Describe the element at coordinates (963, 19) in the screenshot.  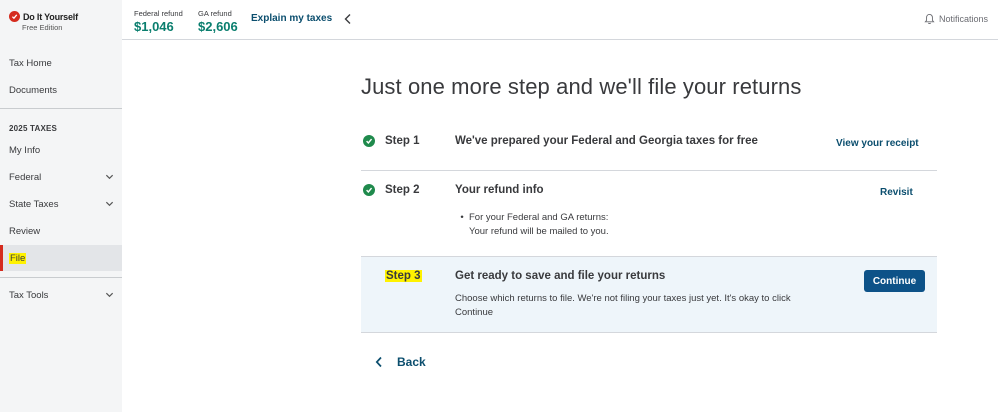
I see `notifications-label: Notifications` at that location.